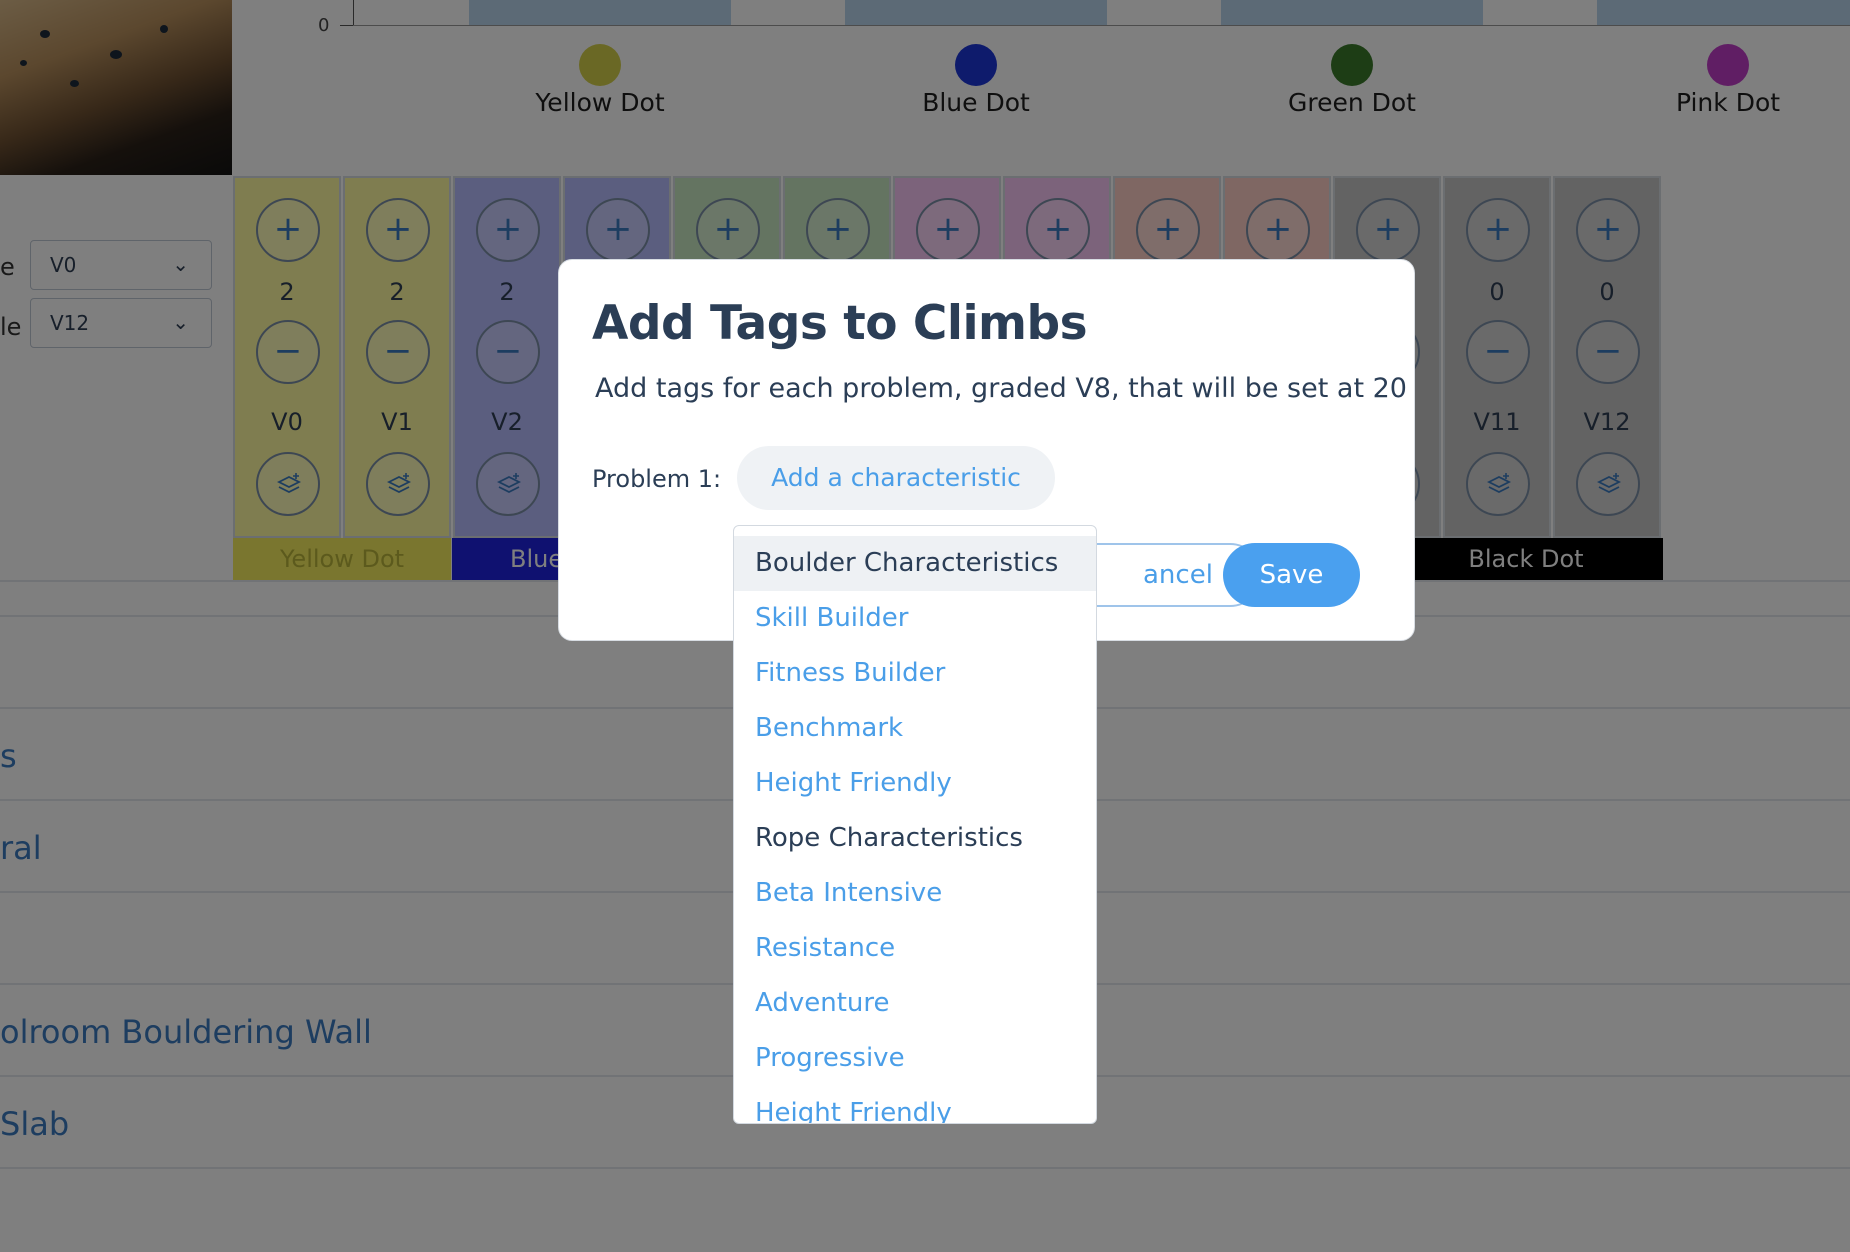  What do you see at coordinates (657, 479) in the screenshot?
I see `problem-label: Problem 1:` at bounding box center [657, 479].